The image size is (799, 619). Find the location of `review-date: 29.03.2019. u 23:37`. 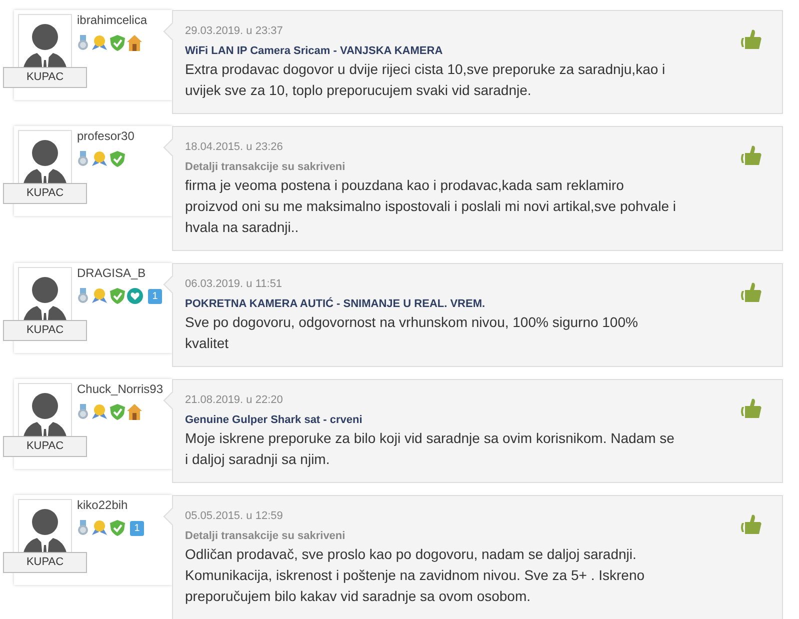

review-date: 29.03.2019. u 23:37 is located at coordinates (234, 31).